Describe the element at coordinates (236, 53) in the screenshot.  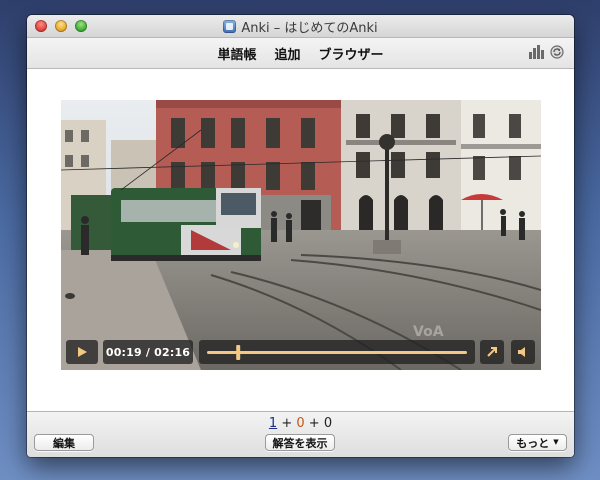
I see `toolbar-link-decks: 単語帳` at that location.